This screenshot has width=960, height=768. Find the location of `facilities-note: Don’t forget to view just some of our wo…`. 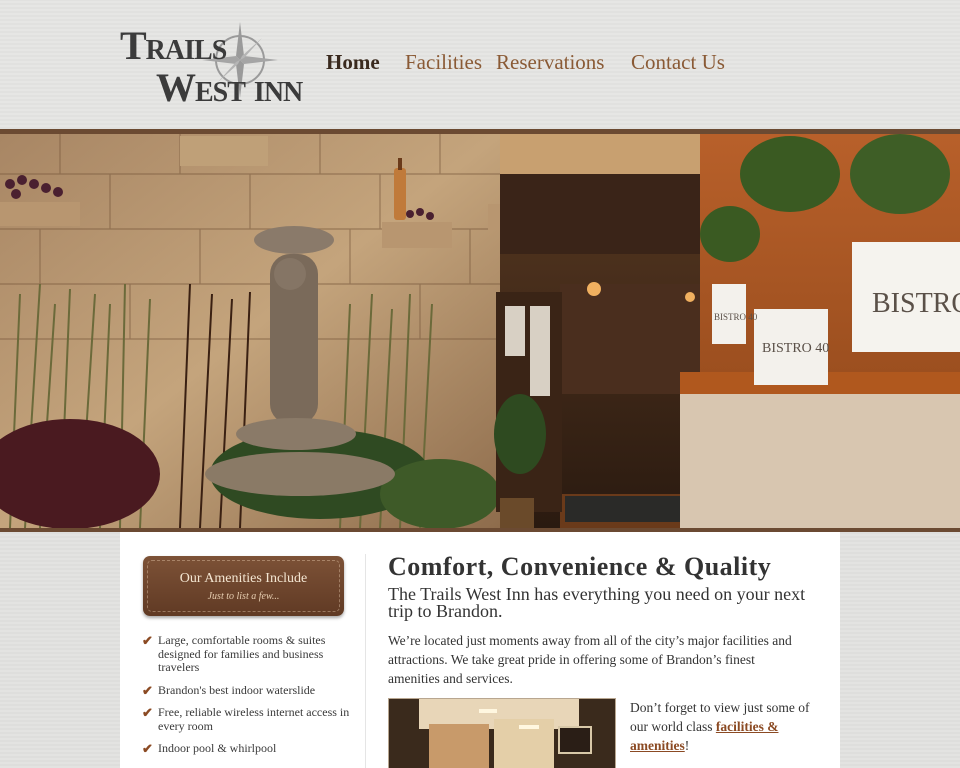

facilities-note: Don’t forget to view just some of our wo… is located at coordinates (725, 726).